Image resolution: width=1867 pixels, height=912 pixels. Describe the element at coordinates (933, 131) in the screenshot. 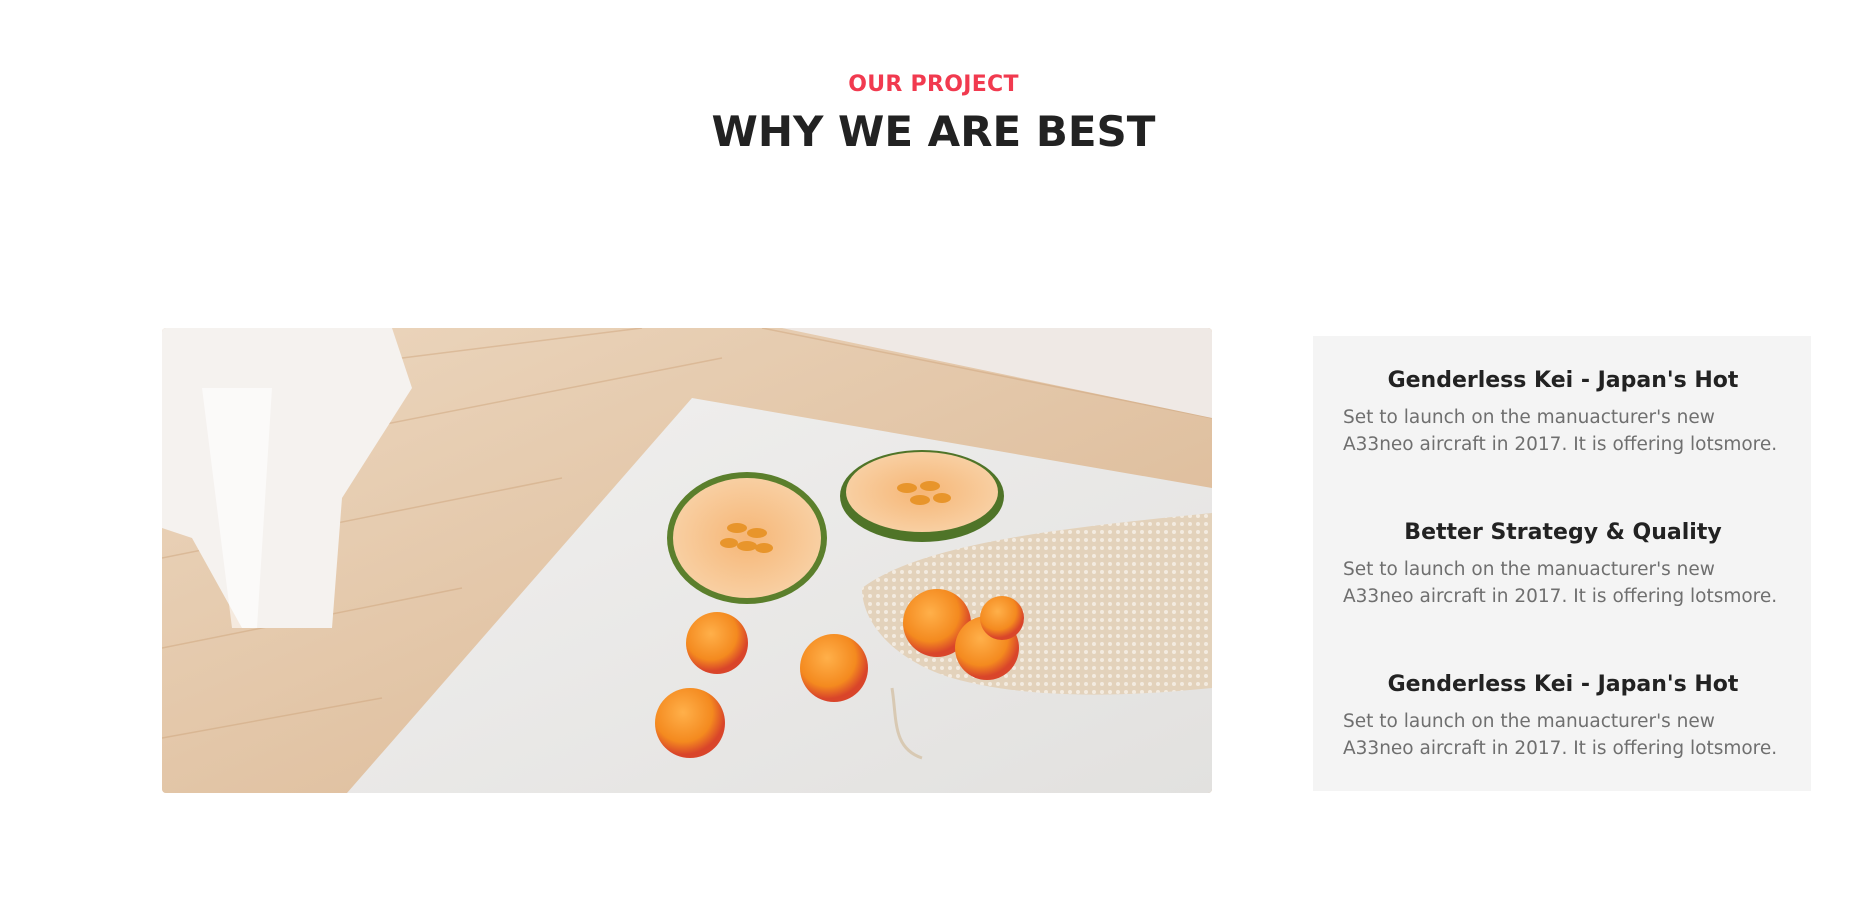

I see `section-title: WHY WE ARE BEST` at that location.